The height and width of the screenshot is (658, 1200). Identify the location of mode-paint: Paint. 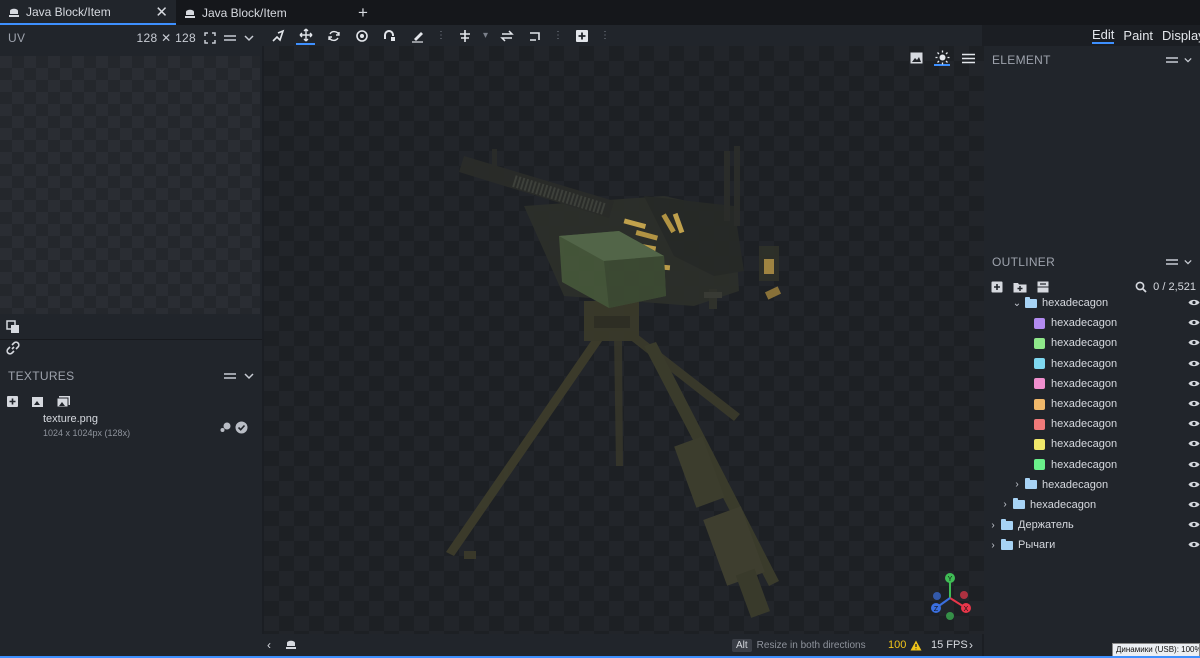
(1138, 35).